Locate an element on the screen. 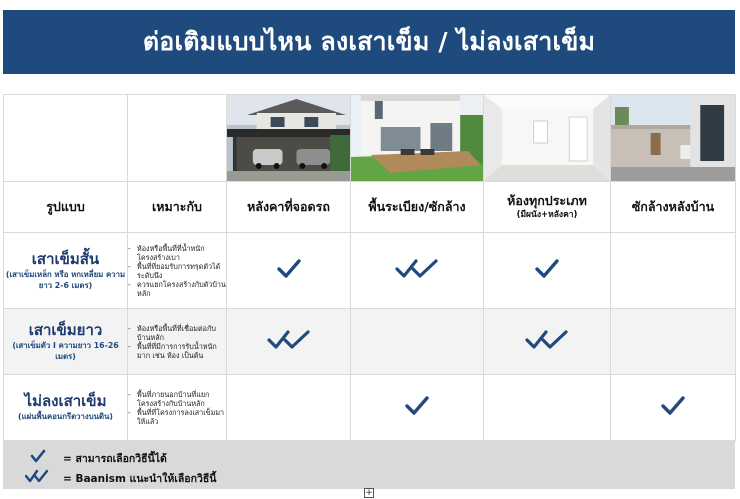 This screenshot has width=740, height=499. column-header-backyard: ซักล้างหลังบ้าน is located at coordinates (673, 207).